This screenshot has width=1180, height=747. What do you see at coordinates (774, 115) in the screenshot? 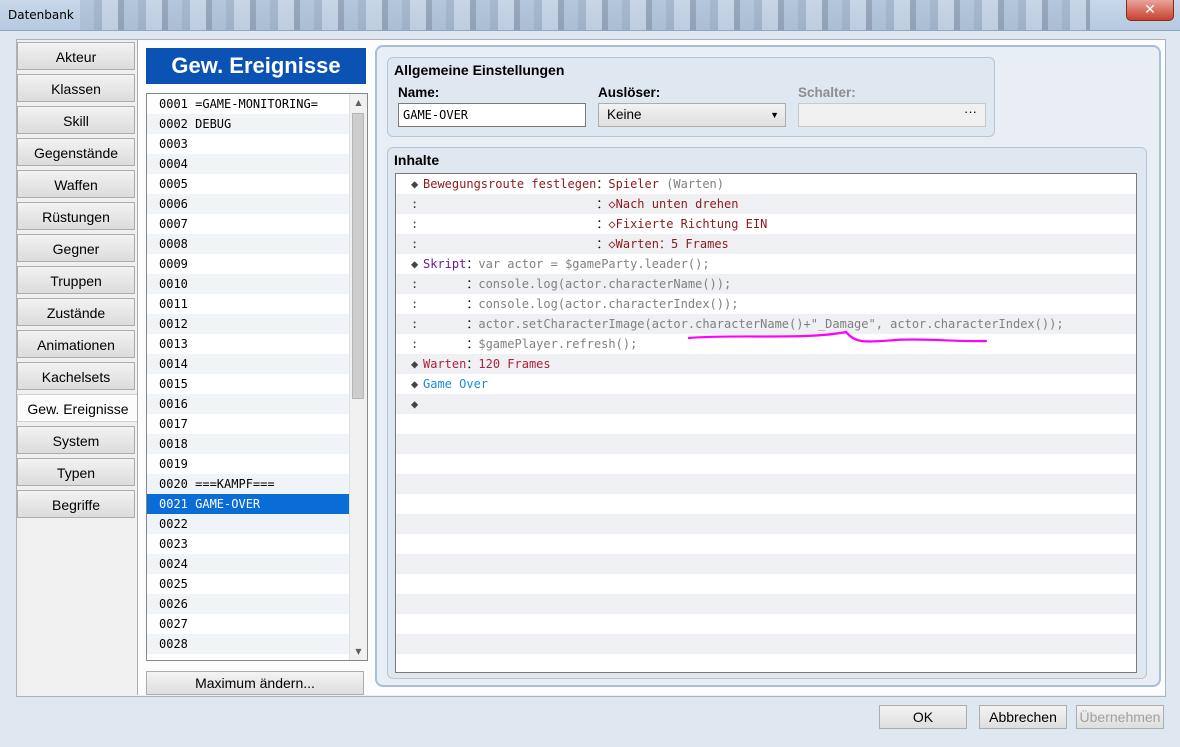
I see `chevron-down-icon: ▼` at bounding box center [774, 115].